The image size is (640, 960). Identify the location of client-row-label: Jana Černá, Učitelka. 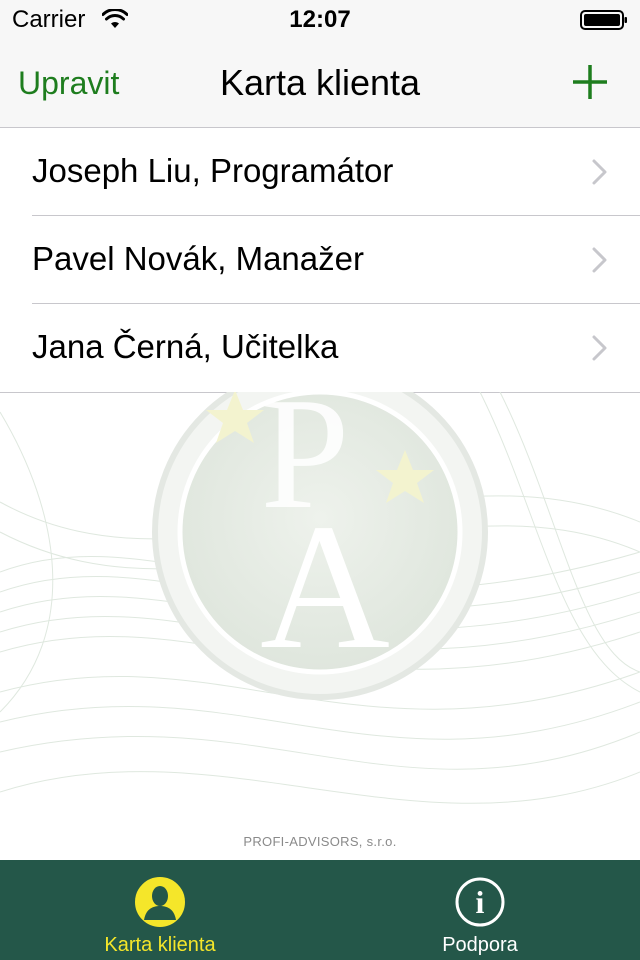
(185, 346).